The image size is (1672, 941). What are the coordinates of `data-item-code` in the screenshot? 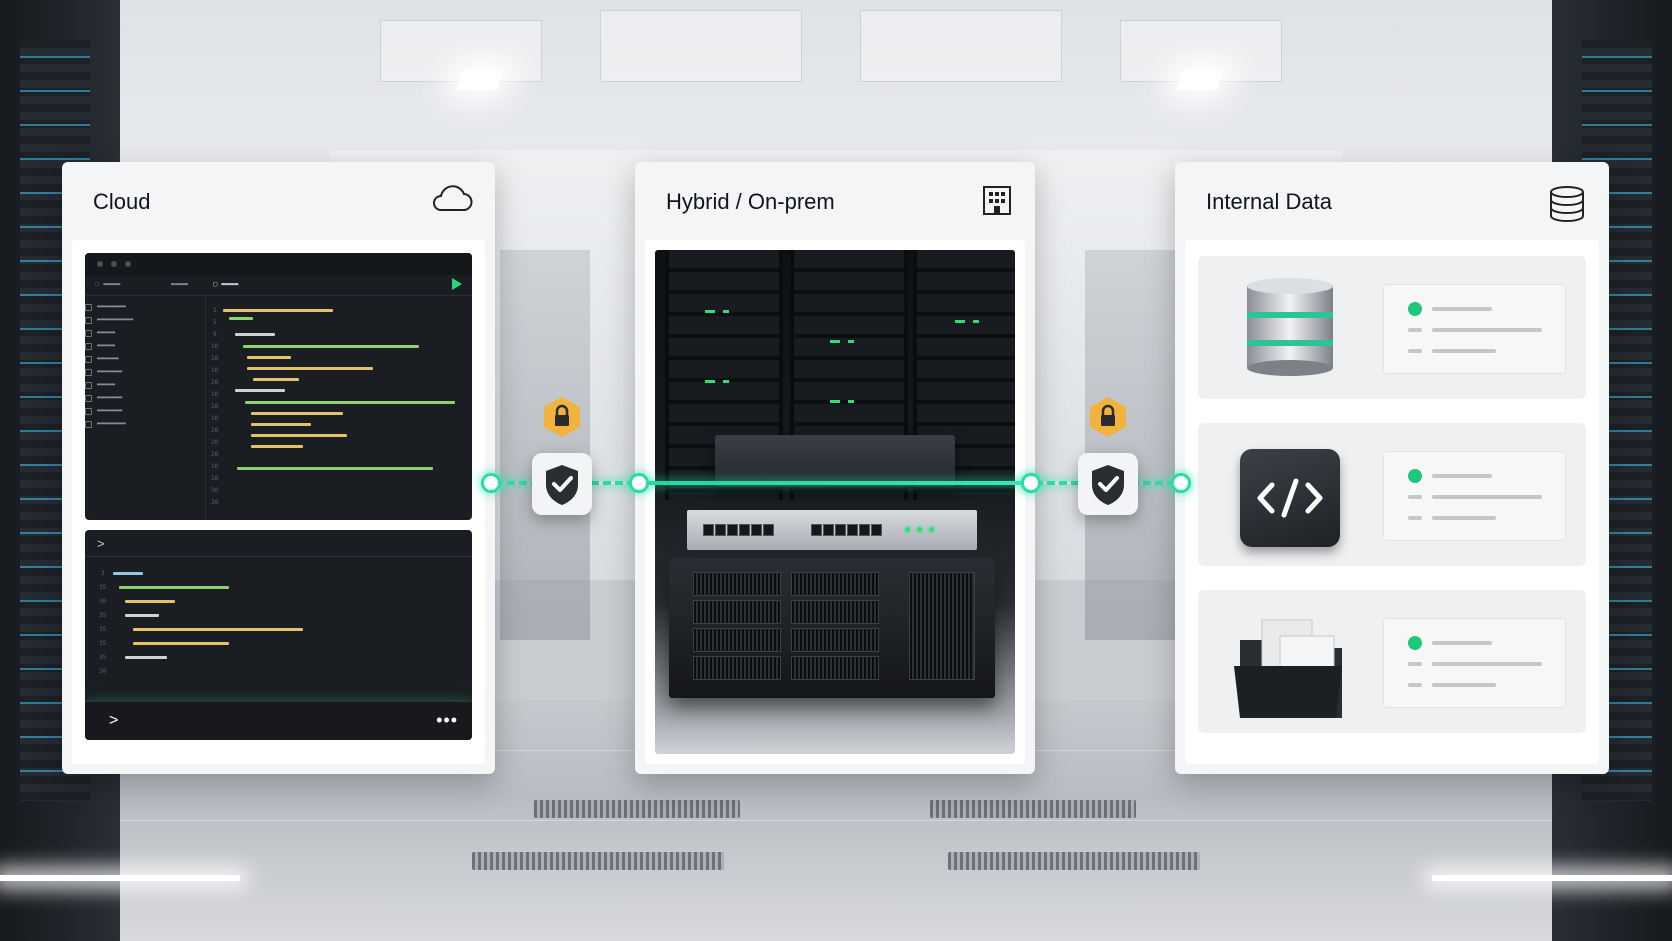 It's located at (1392, 494).